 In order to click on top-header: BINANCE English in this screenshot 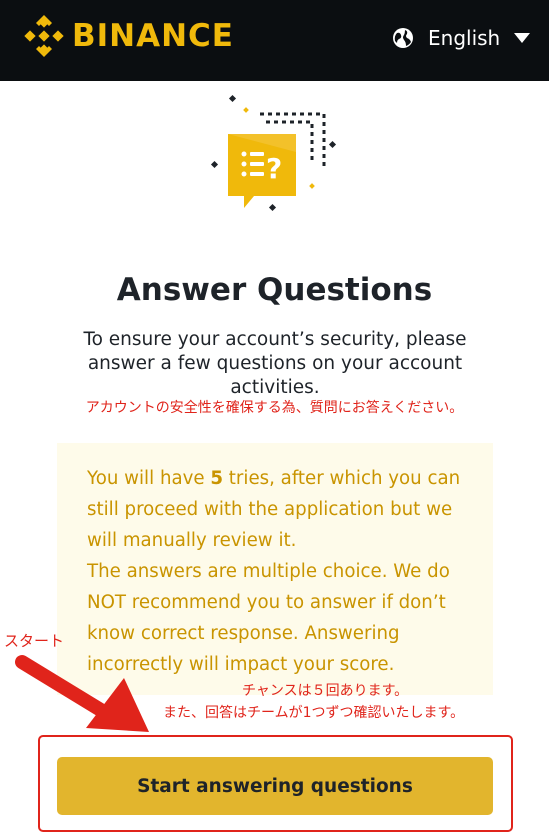, I will do `click(274, 40)`.